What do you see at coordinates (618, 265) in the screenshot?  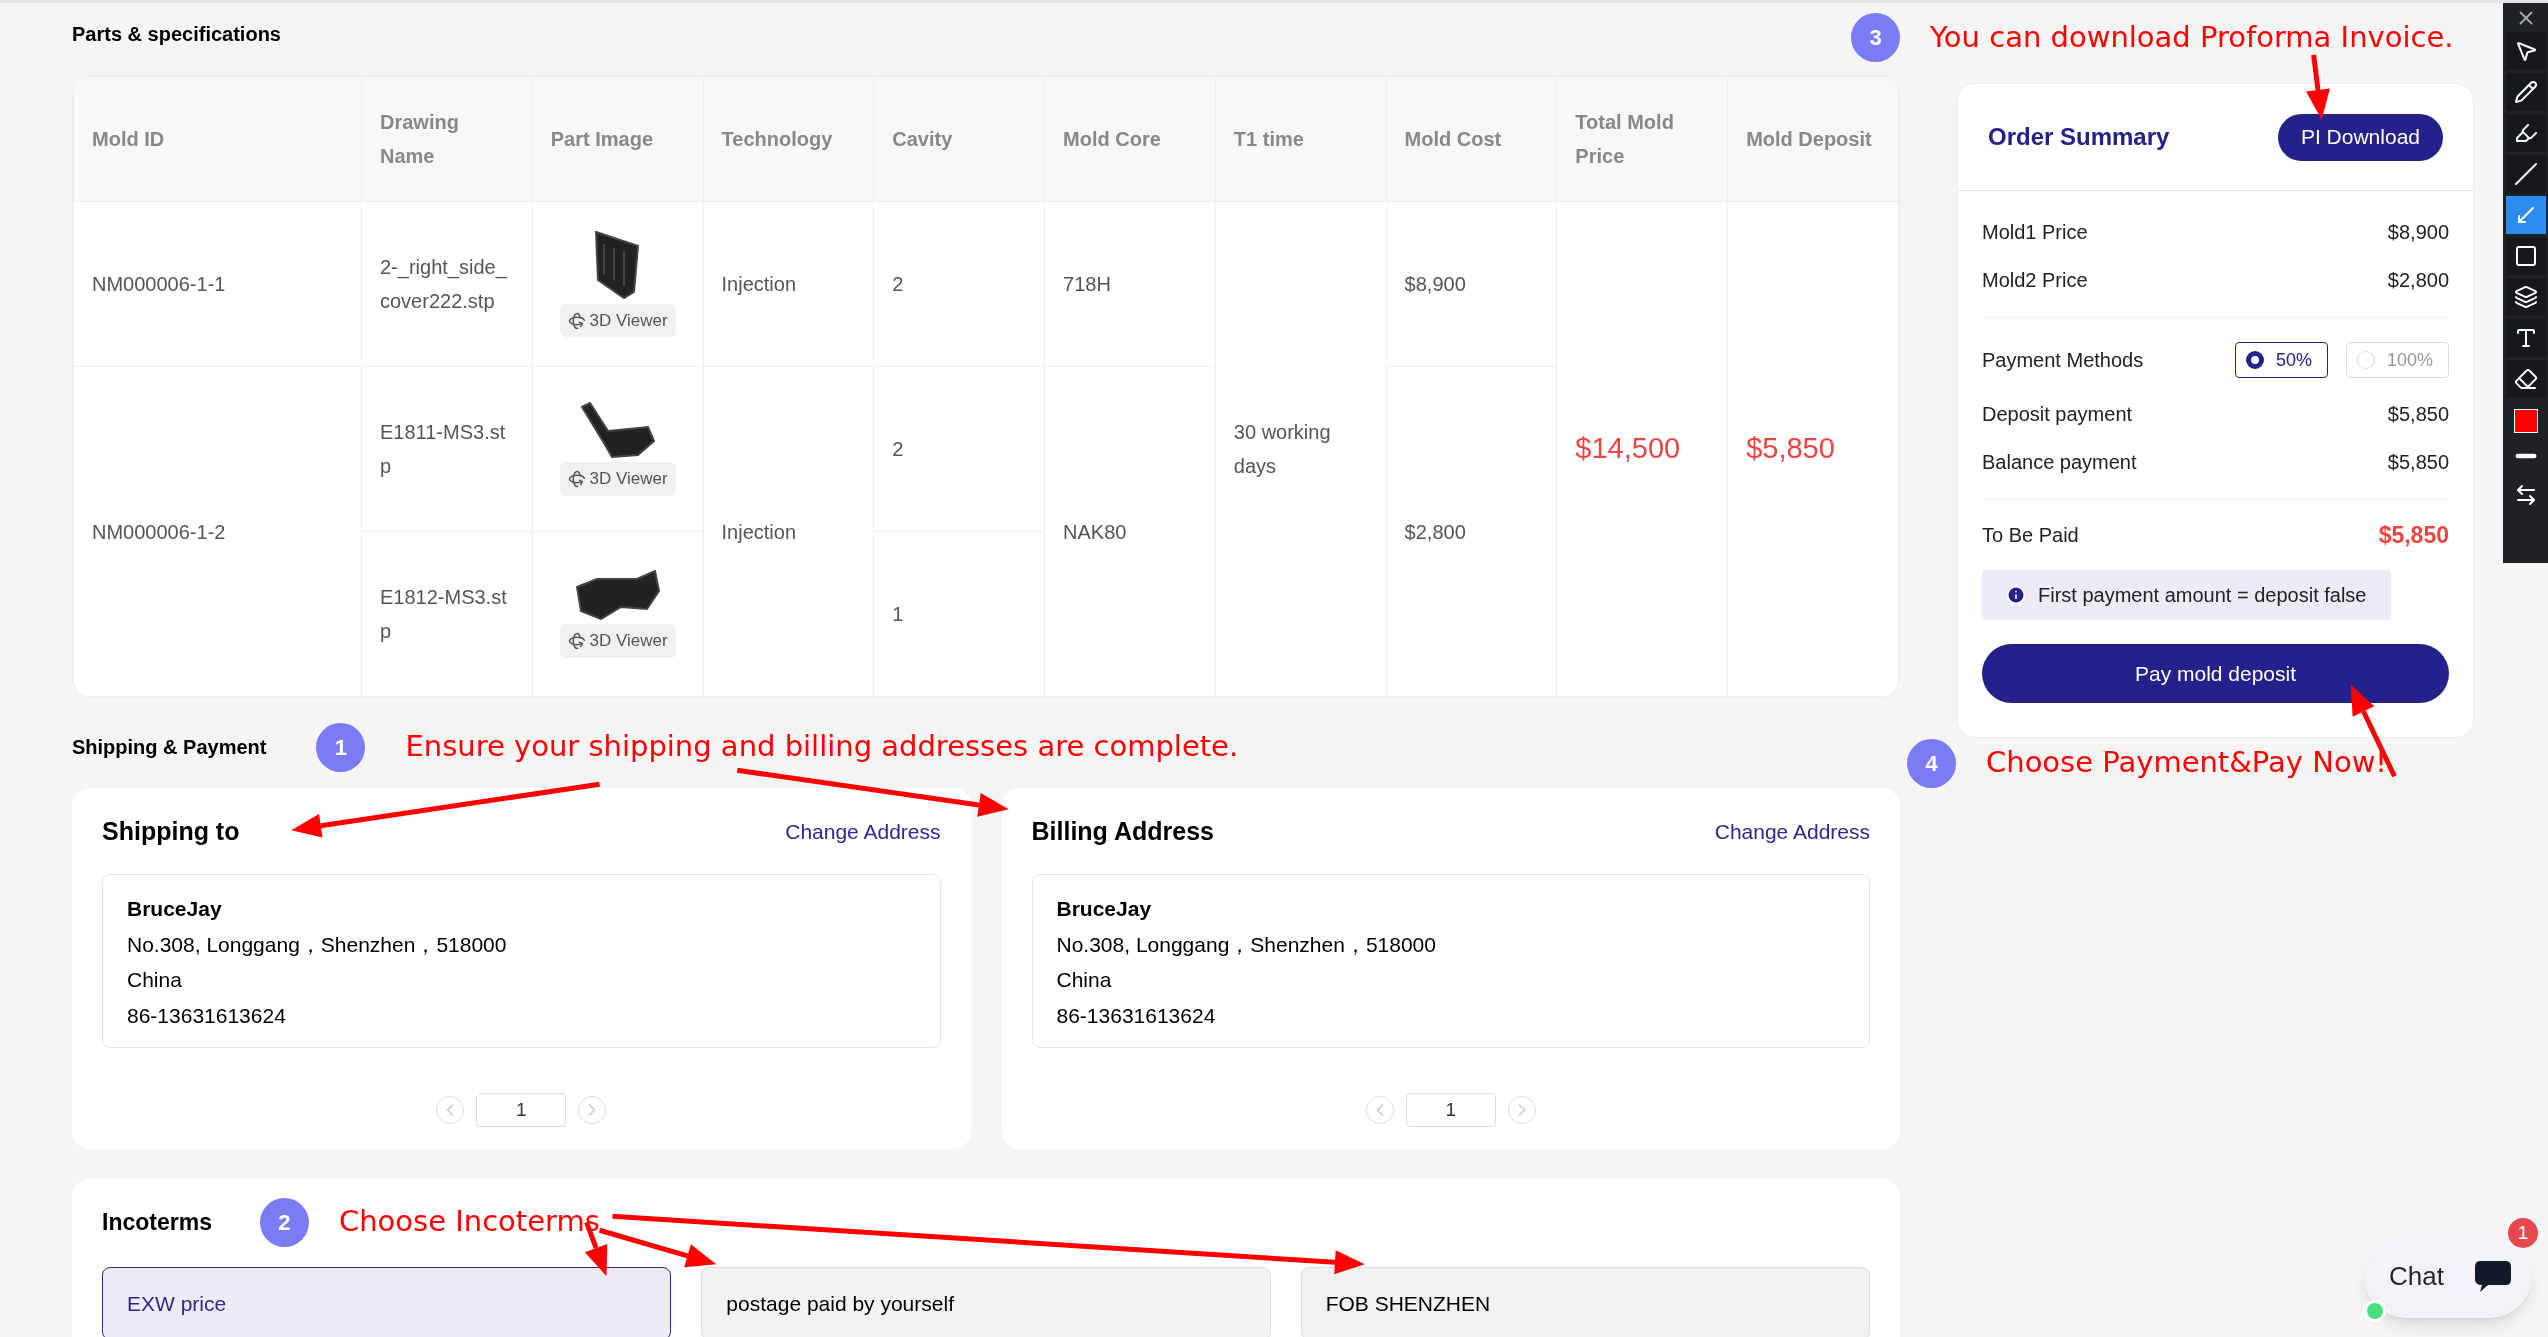 I see `part-image` at bounding box center [618, 265].